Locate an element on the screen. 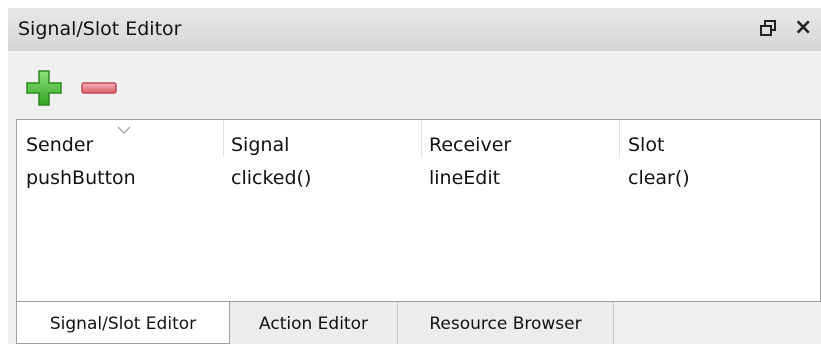 The image size is (821, 344). column-header-signal: Signal is located at coordinates (260, 145).